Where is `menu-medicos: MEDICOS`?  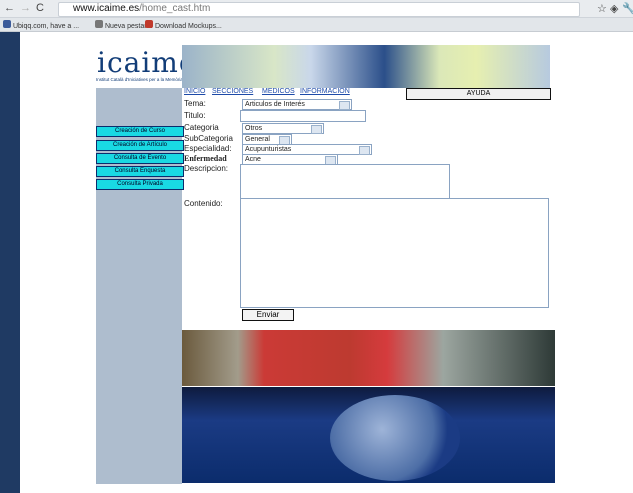 menu-medicos: MEDICOS is located at coordinates (278, 91).